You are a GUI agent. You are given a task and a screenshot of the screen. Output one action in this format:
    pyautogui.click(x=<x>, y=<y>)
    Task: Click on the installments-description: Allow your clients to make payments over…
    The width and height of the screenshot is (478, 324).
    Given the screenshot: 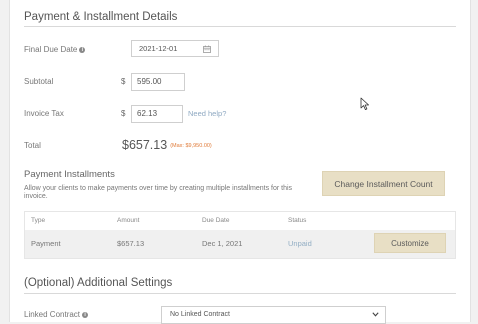 What is the action you would take?
    pyautogui.click(x=158, y=192)
    